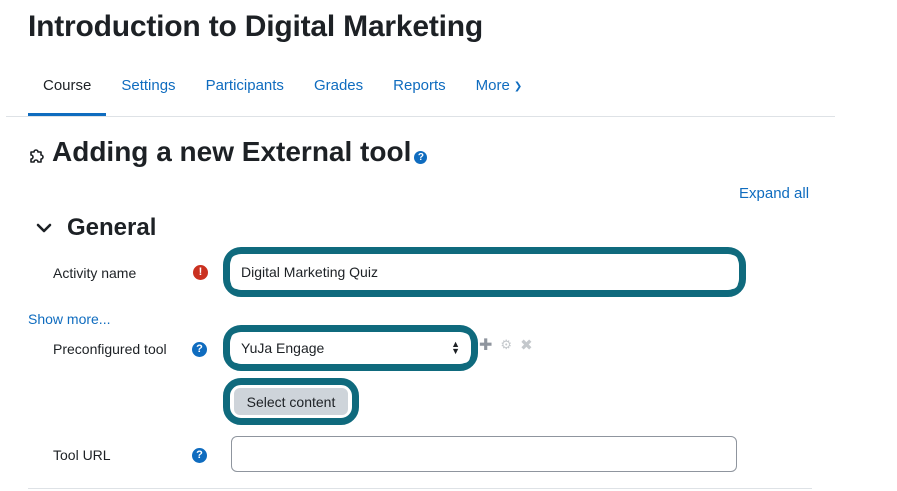  I want to click on plus-icon: ✚, so click(485, 345).